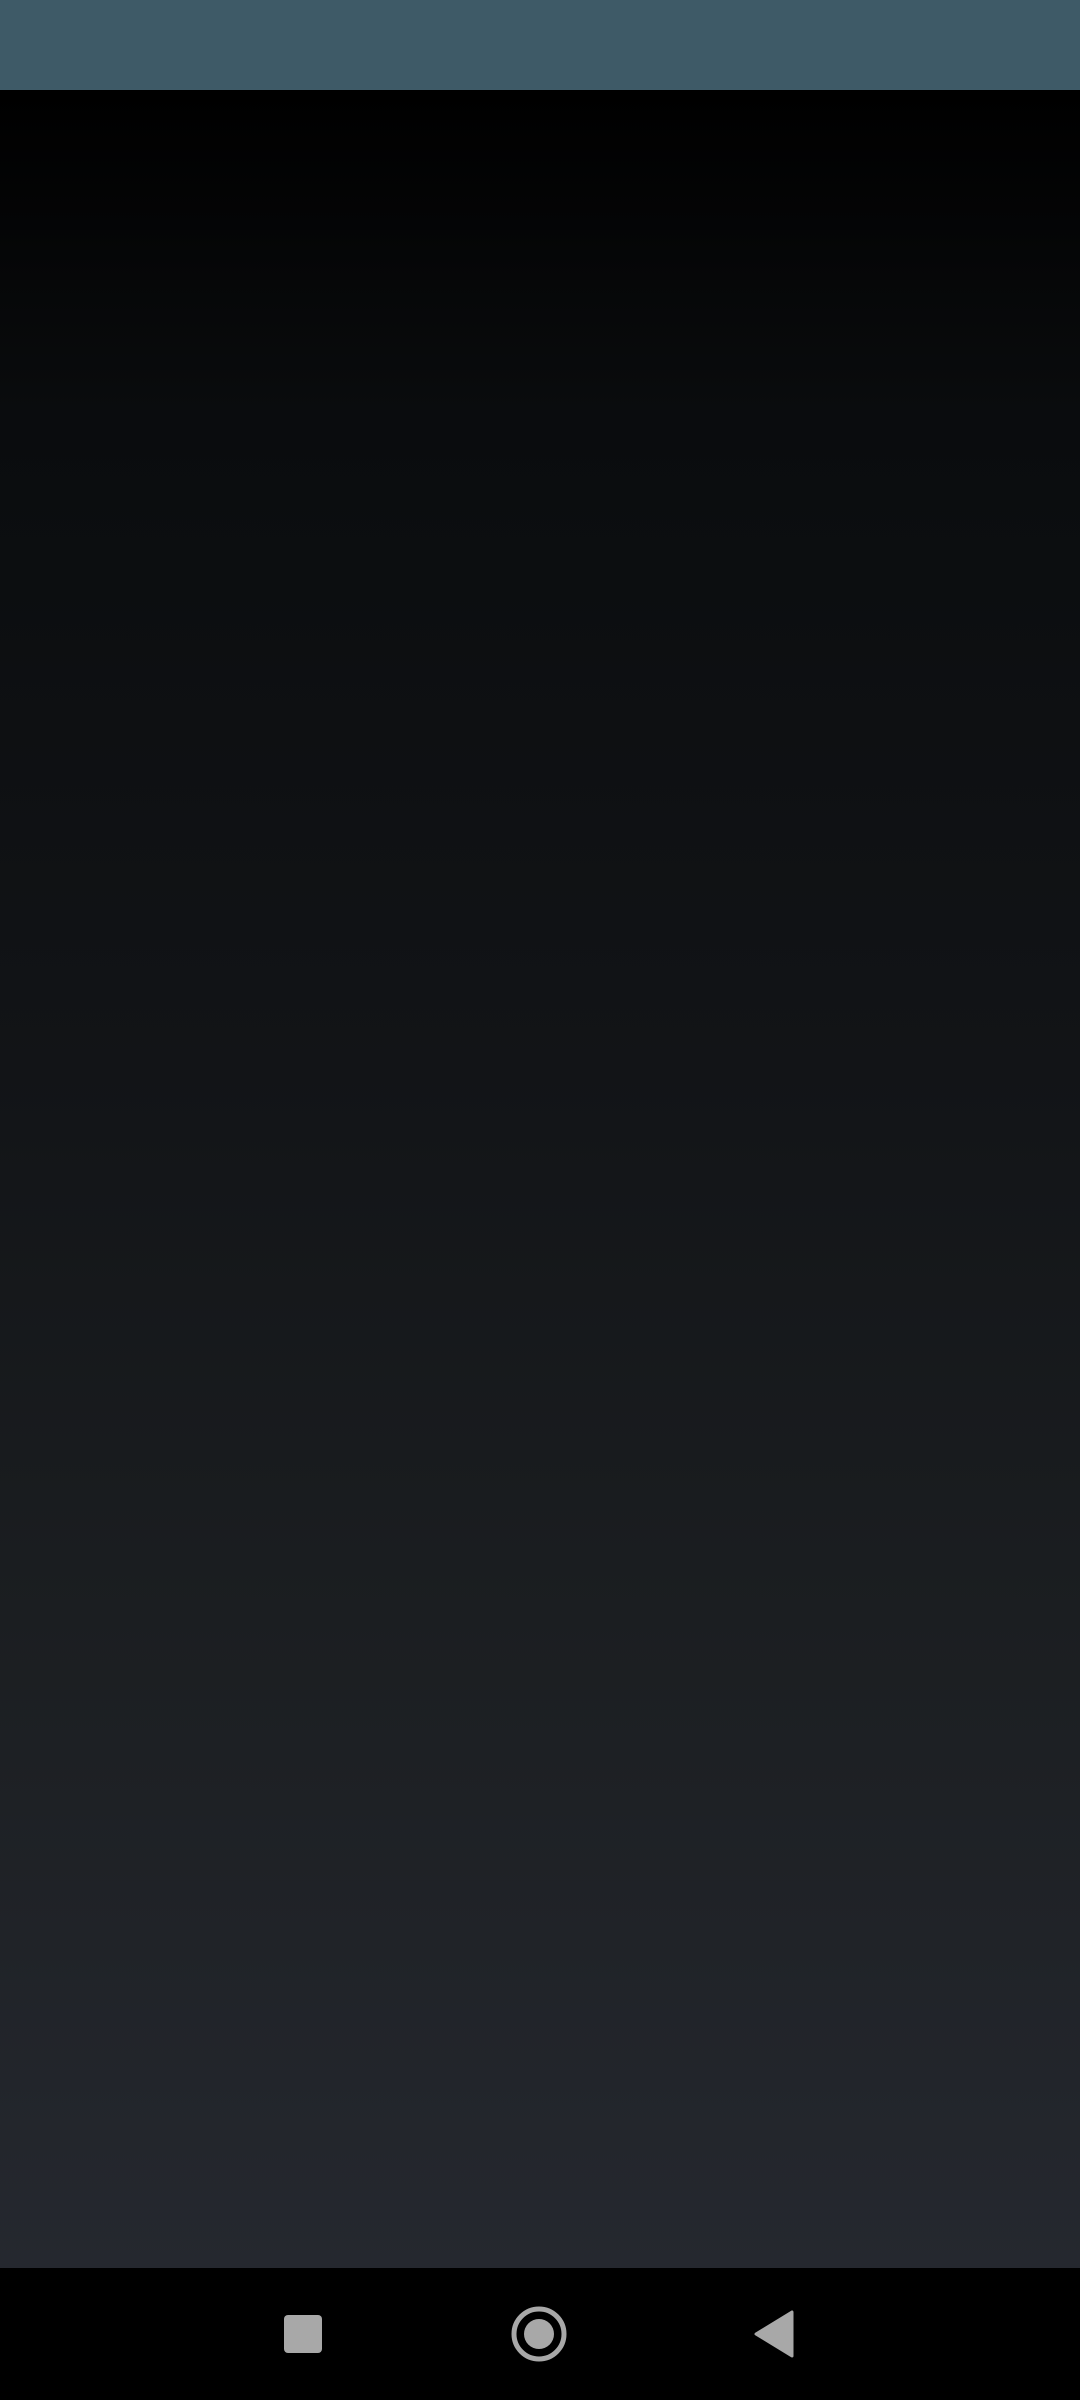 This screenshot has height=2400, width=1080. I want to click on status-bar, so click(540, 45).